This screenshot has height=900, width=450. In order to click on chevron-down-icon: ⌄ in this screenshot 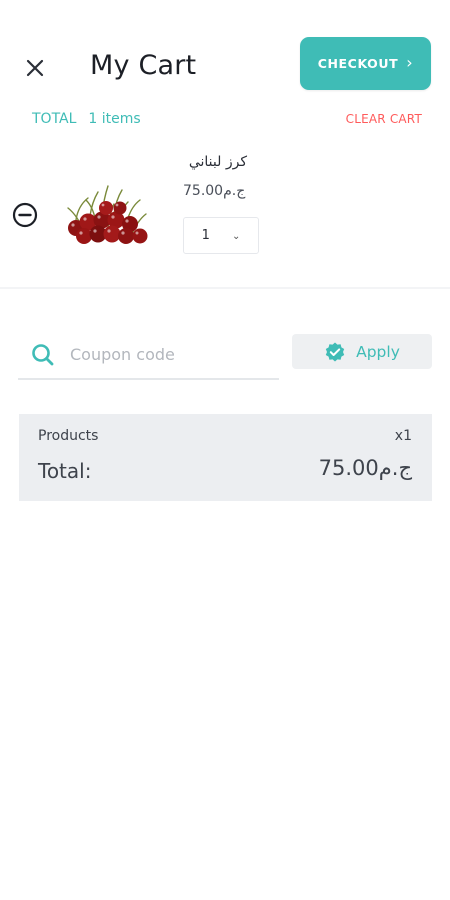, I will do `click(236, 236)`.